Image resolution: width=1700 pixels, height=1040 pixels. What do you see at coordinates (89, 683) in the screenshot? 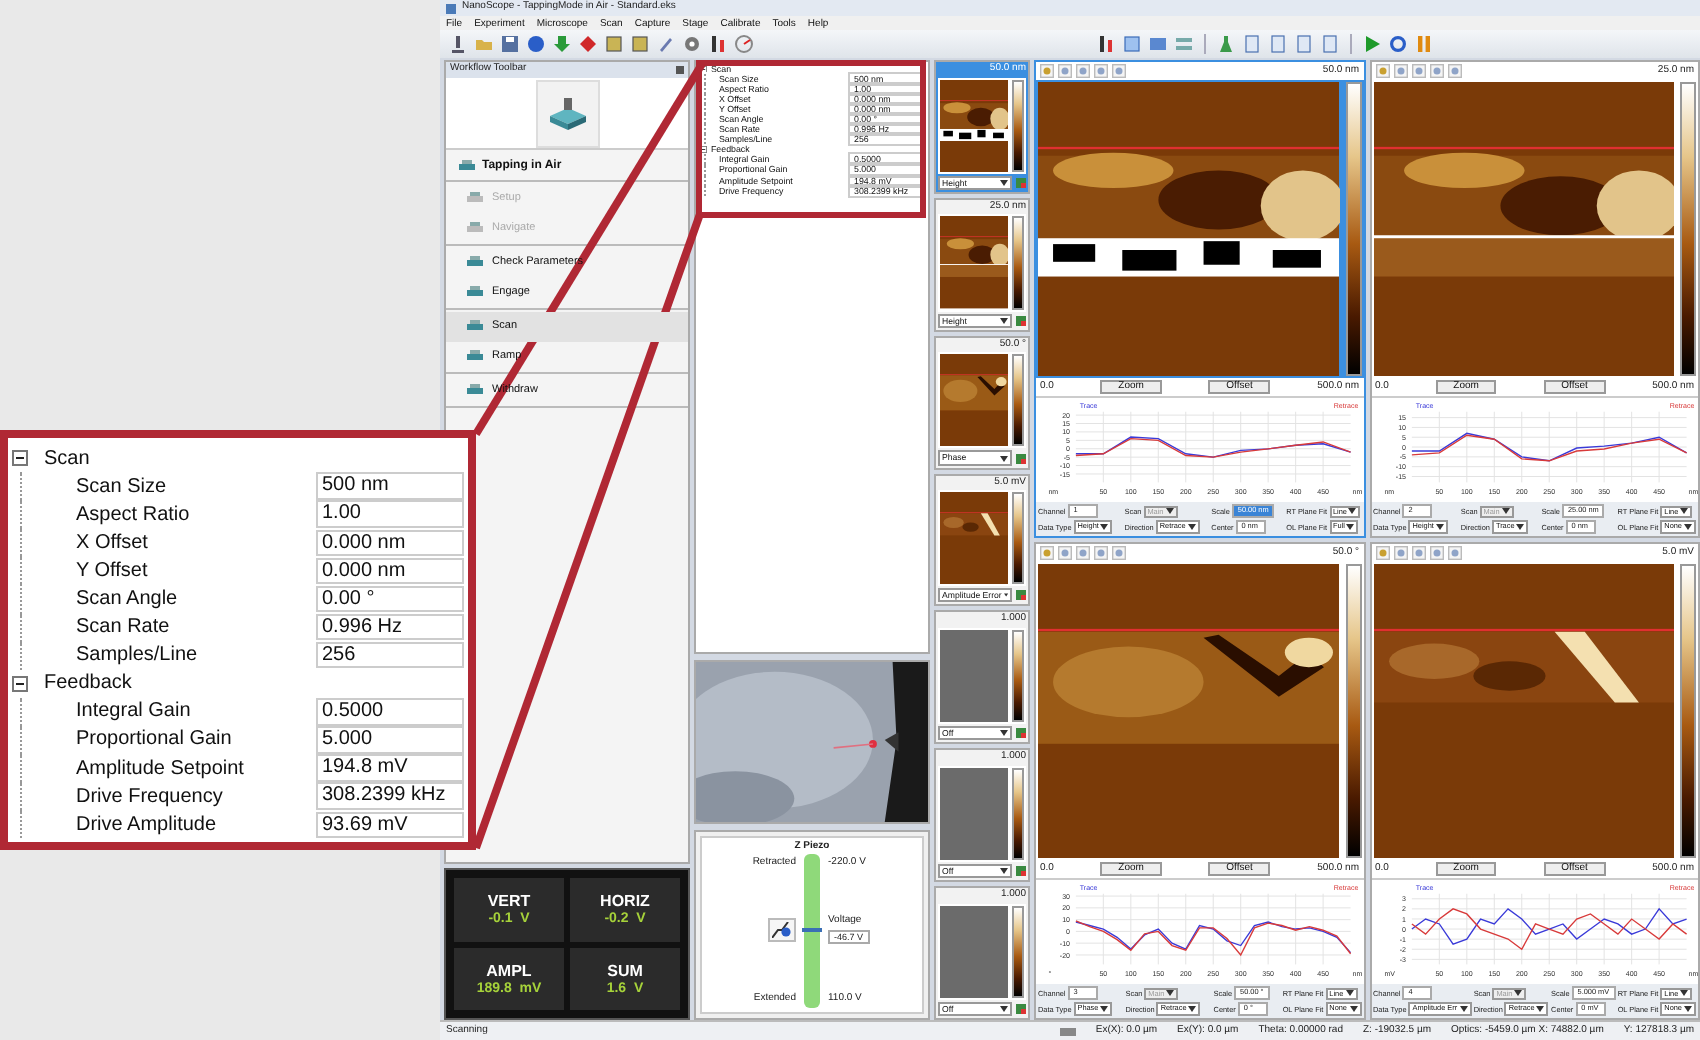
I see `group-label: Feedback` at bounding box center [89, 683].